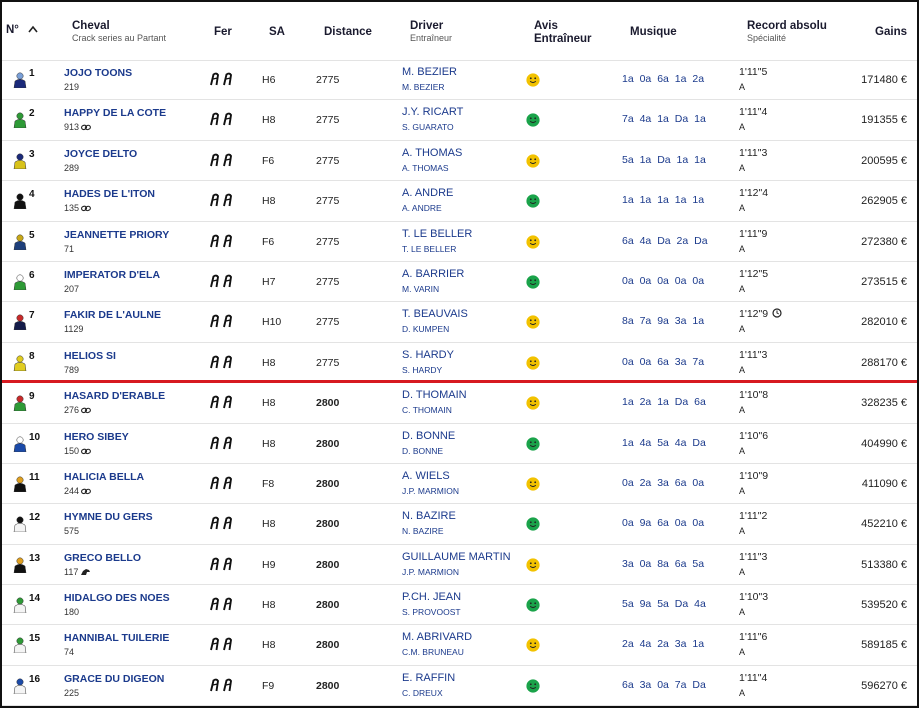  What do you see at coordinates (753, 233) in the screenshot?
I see `record-value: 1'11"9` at bounding box center [753, 233].